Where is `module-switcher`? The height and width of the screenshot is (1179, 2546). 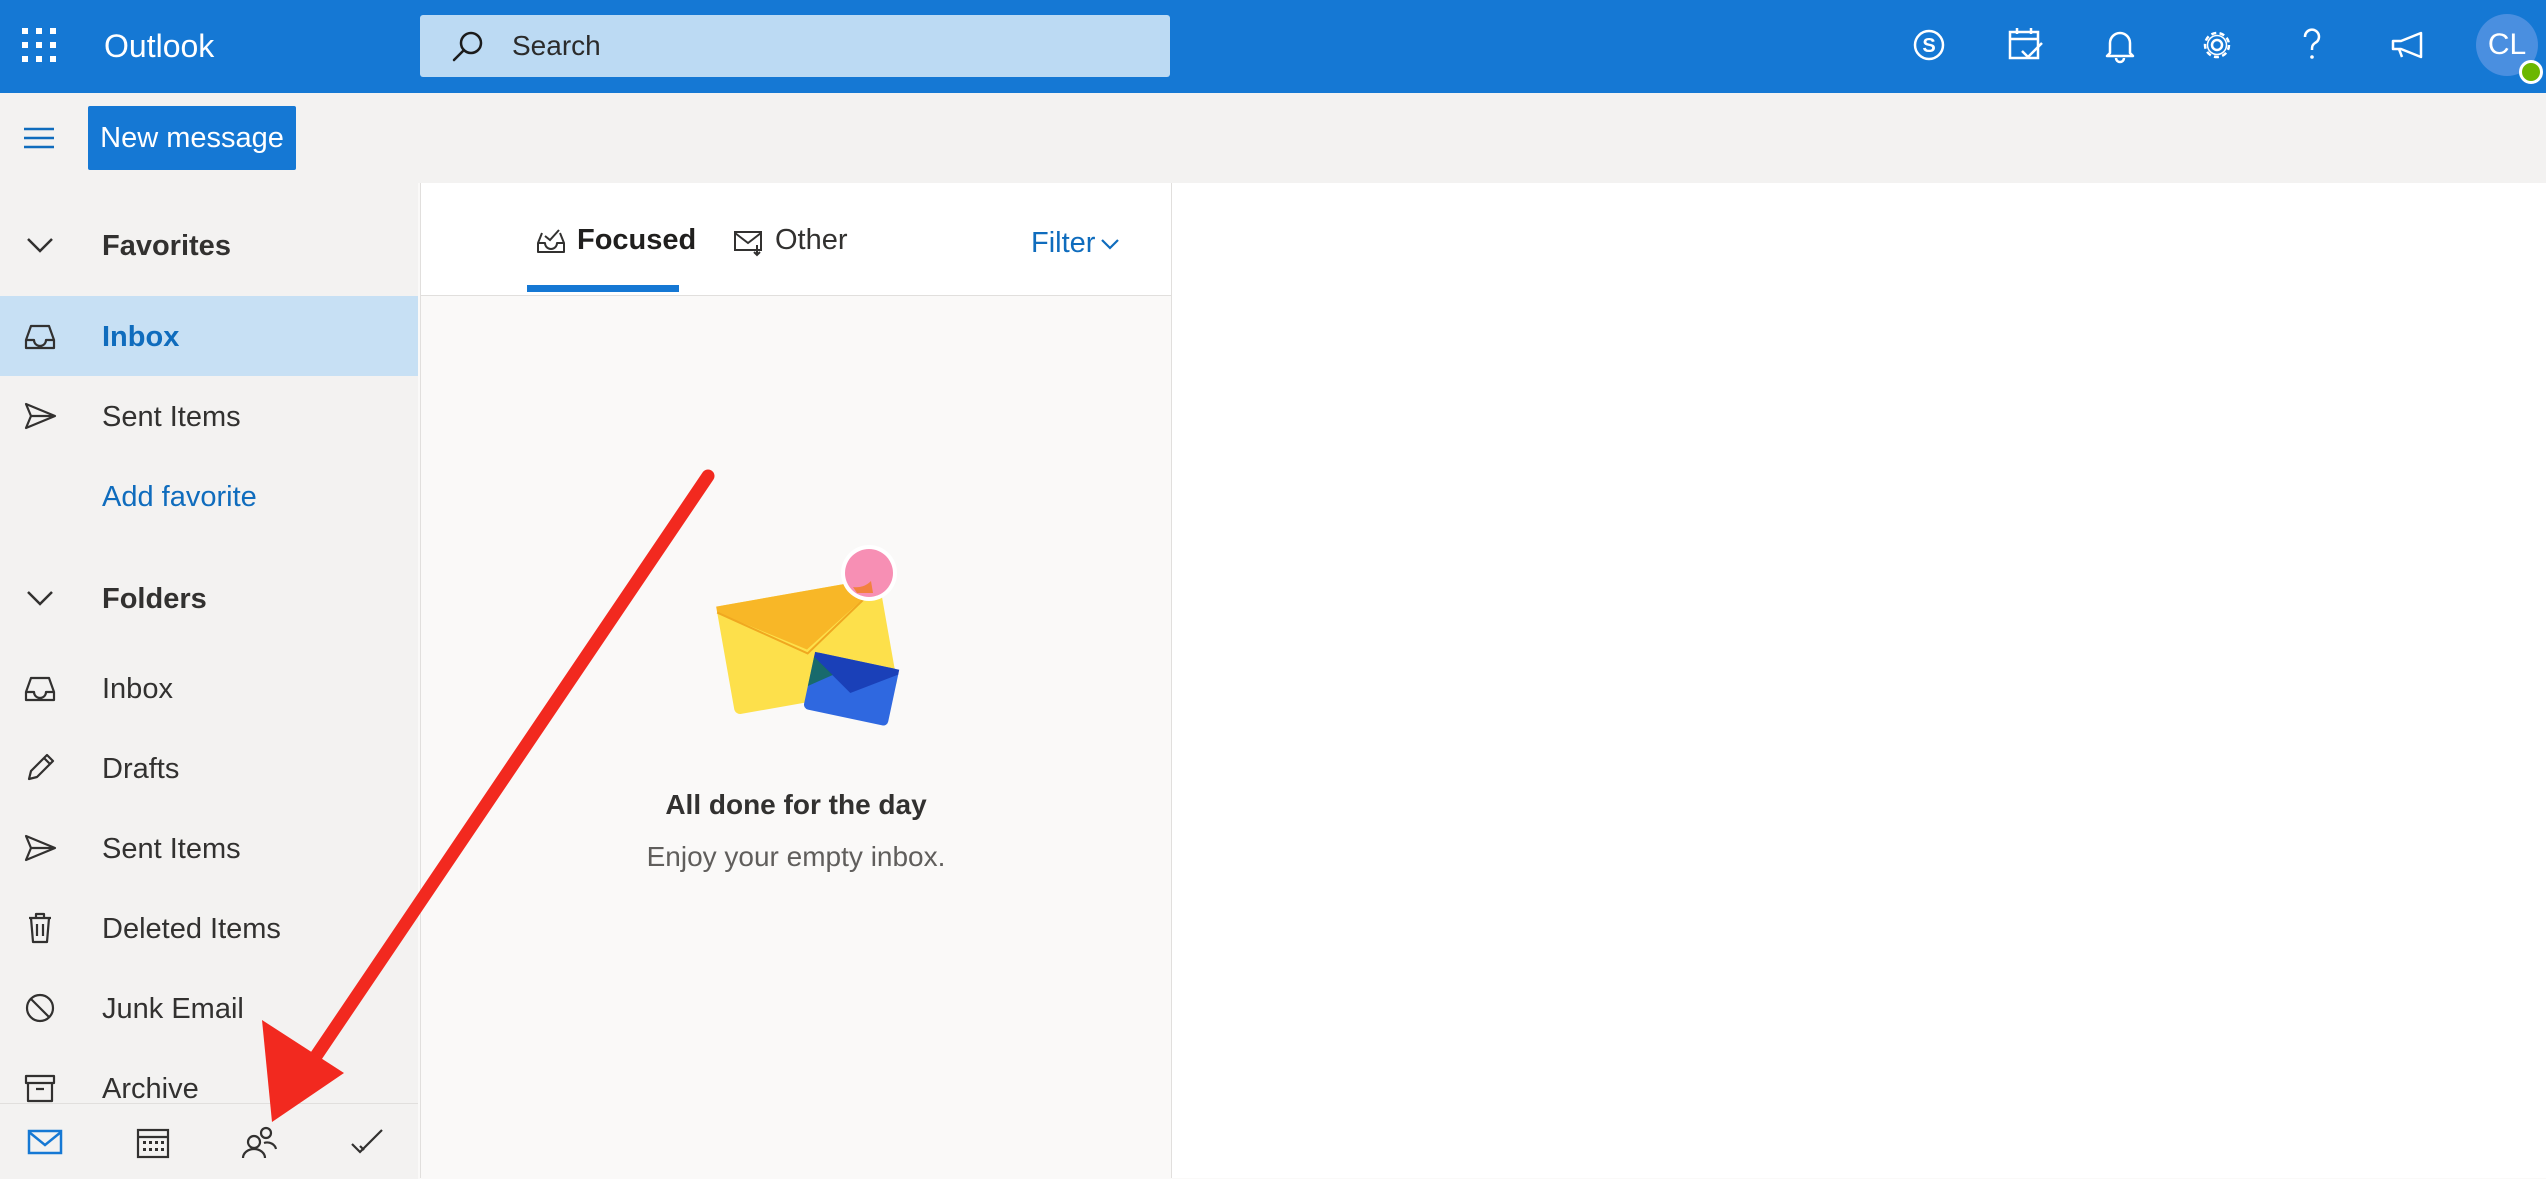 module-switcher is located at coordinates (209, 1141).